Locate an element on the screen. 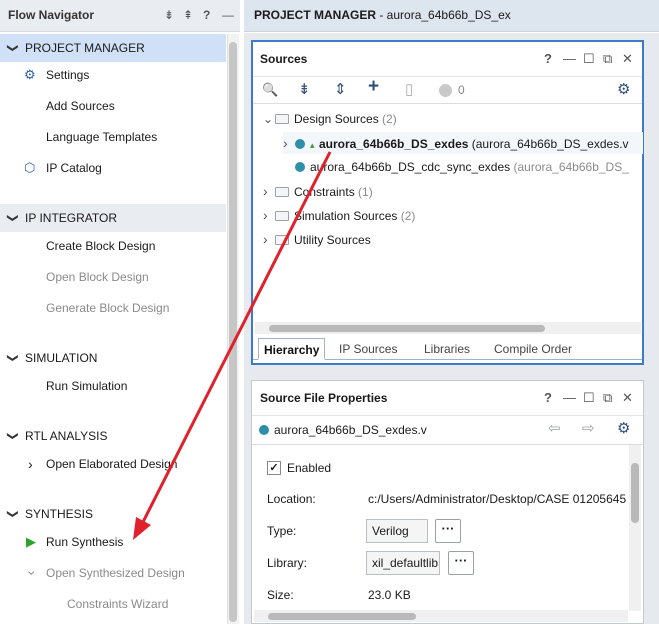  nav-language-templates: Language Templates is located at coordinates (101, 137).